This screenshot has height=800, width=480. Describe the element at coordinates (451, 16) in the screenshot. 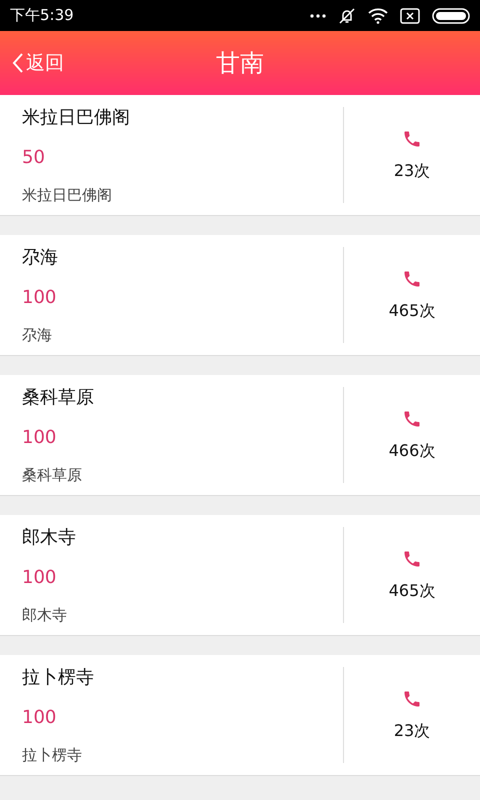

I see `battery-icon` at that location.